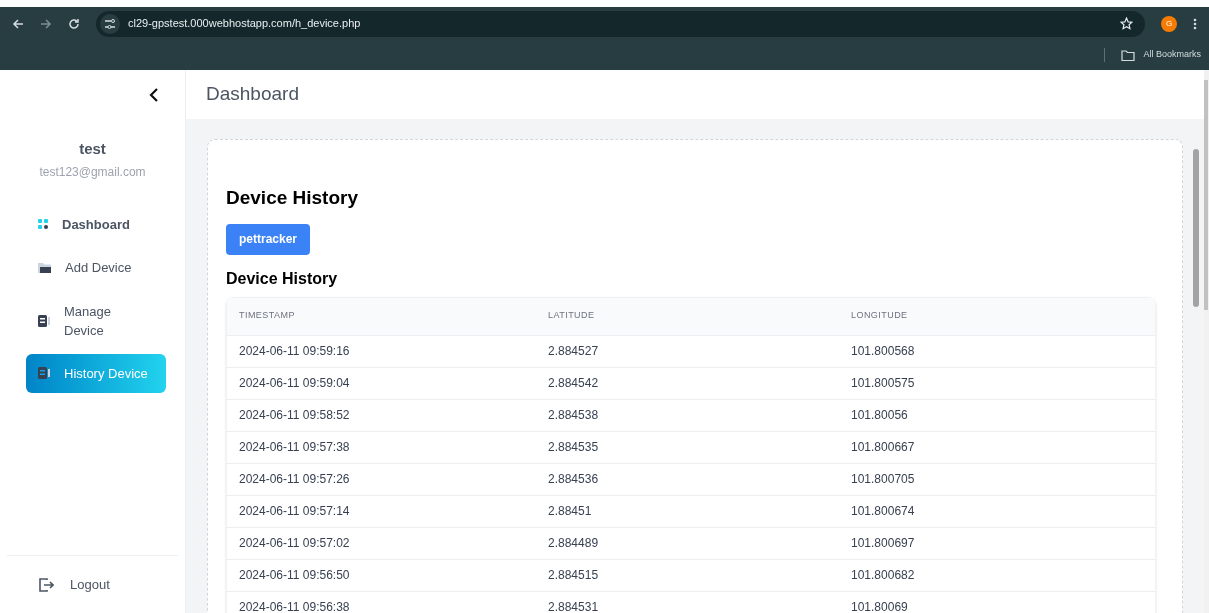  Describe the element at coordinates (574, 415) in the screenshot. I see `table-cell-text: 2.884538` at that location.